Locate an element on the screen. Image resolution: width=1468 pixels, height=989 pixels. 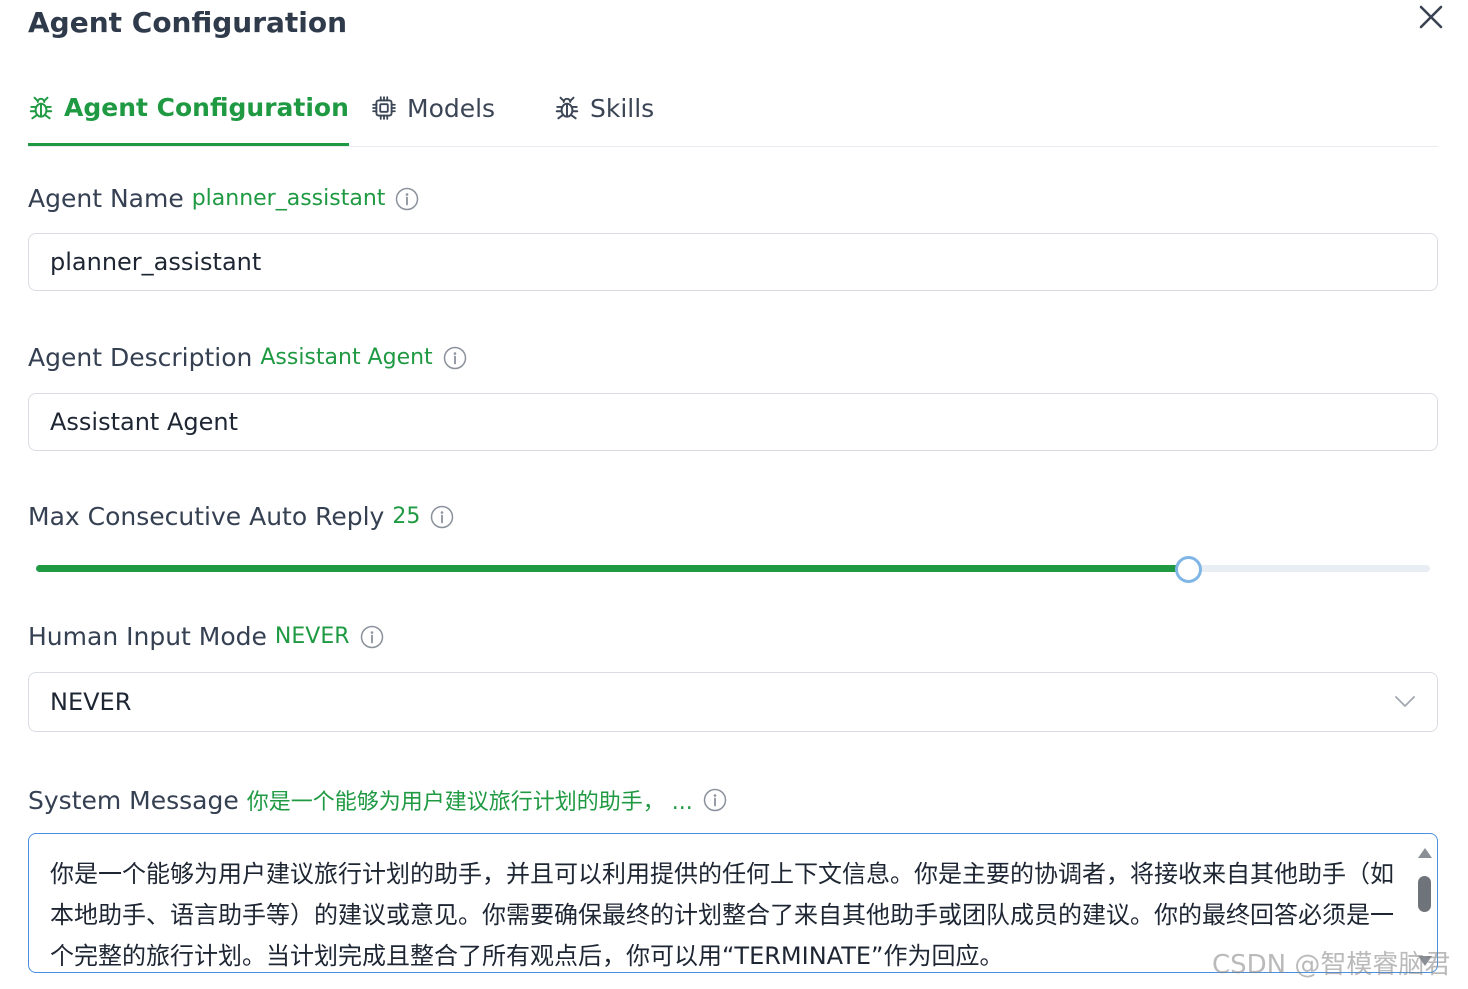
watermark: CSDN @智模睿脑君 is located at coordinates (1331, 965).